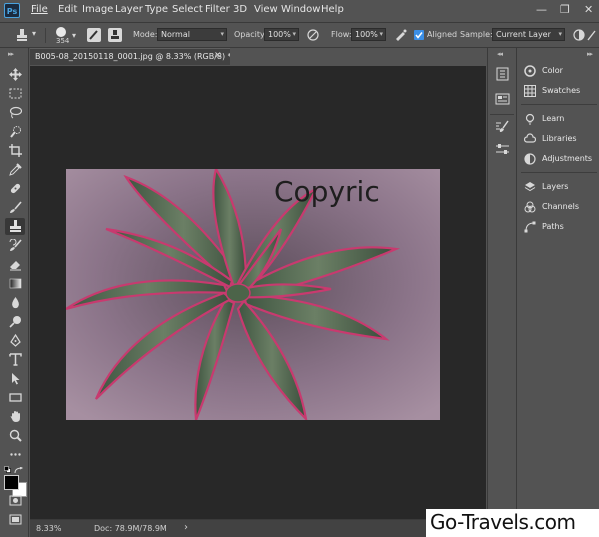 The height and width of the screenshot is (537, 599). Describe the element at coordinates (240, 9) in the screenshot. I see `menu-3d: 3D` at that location.